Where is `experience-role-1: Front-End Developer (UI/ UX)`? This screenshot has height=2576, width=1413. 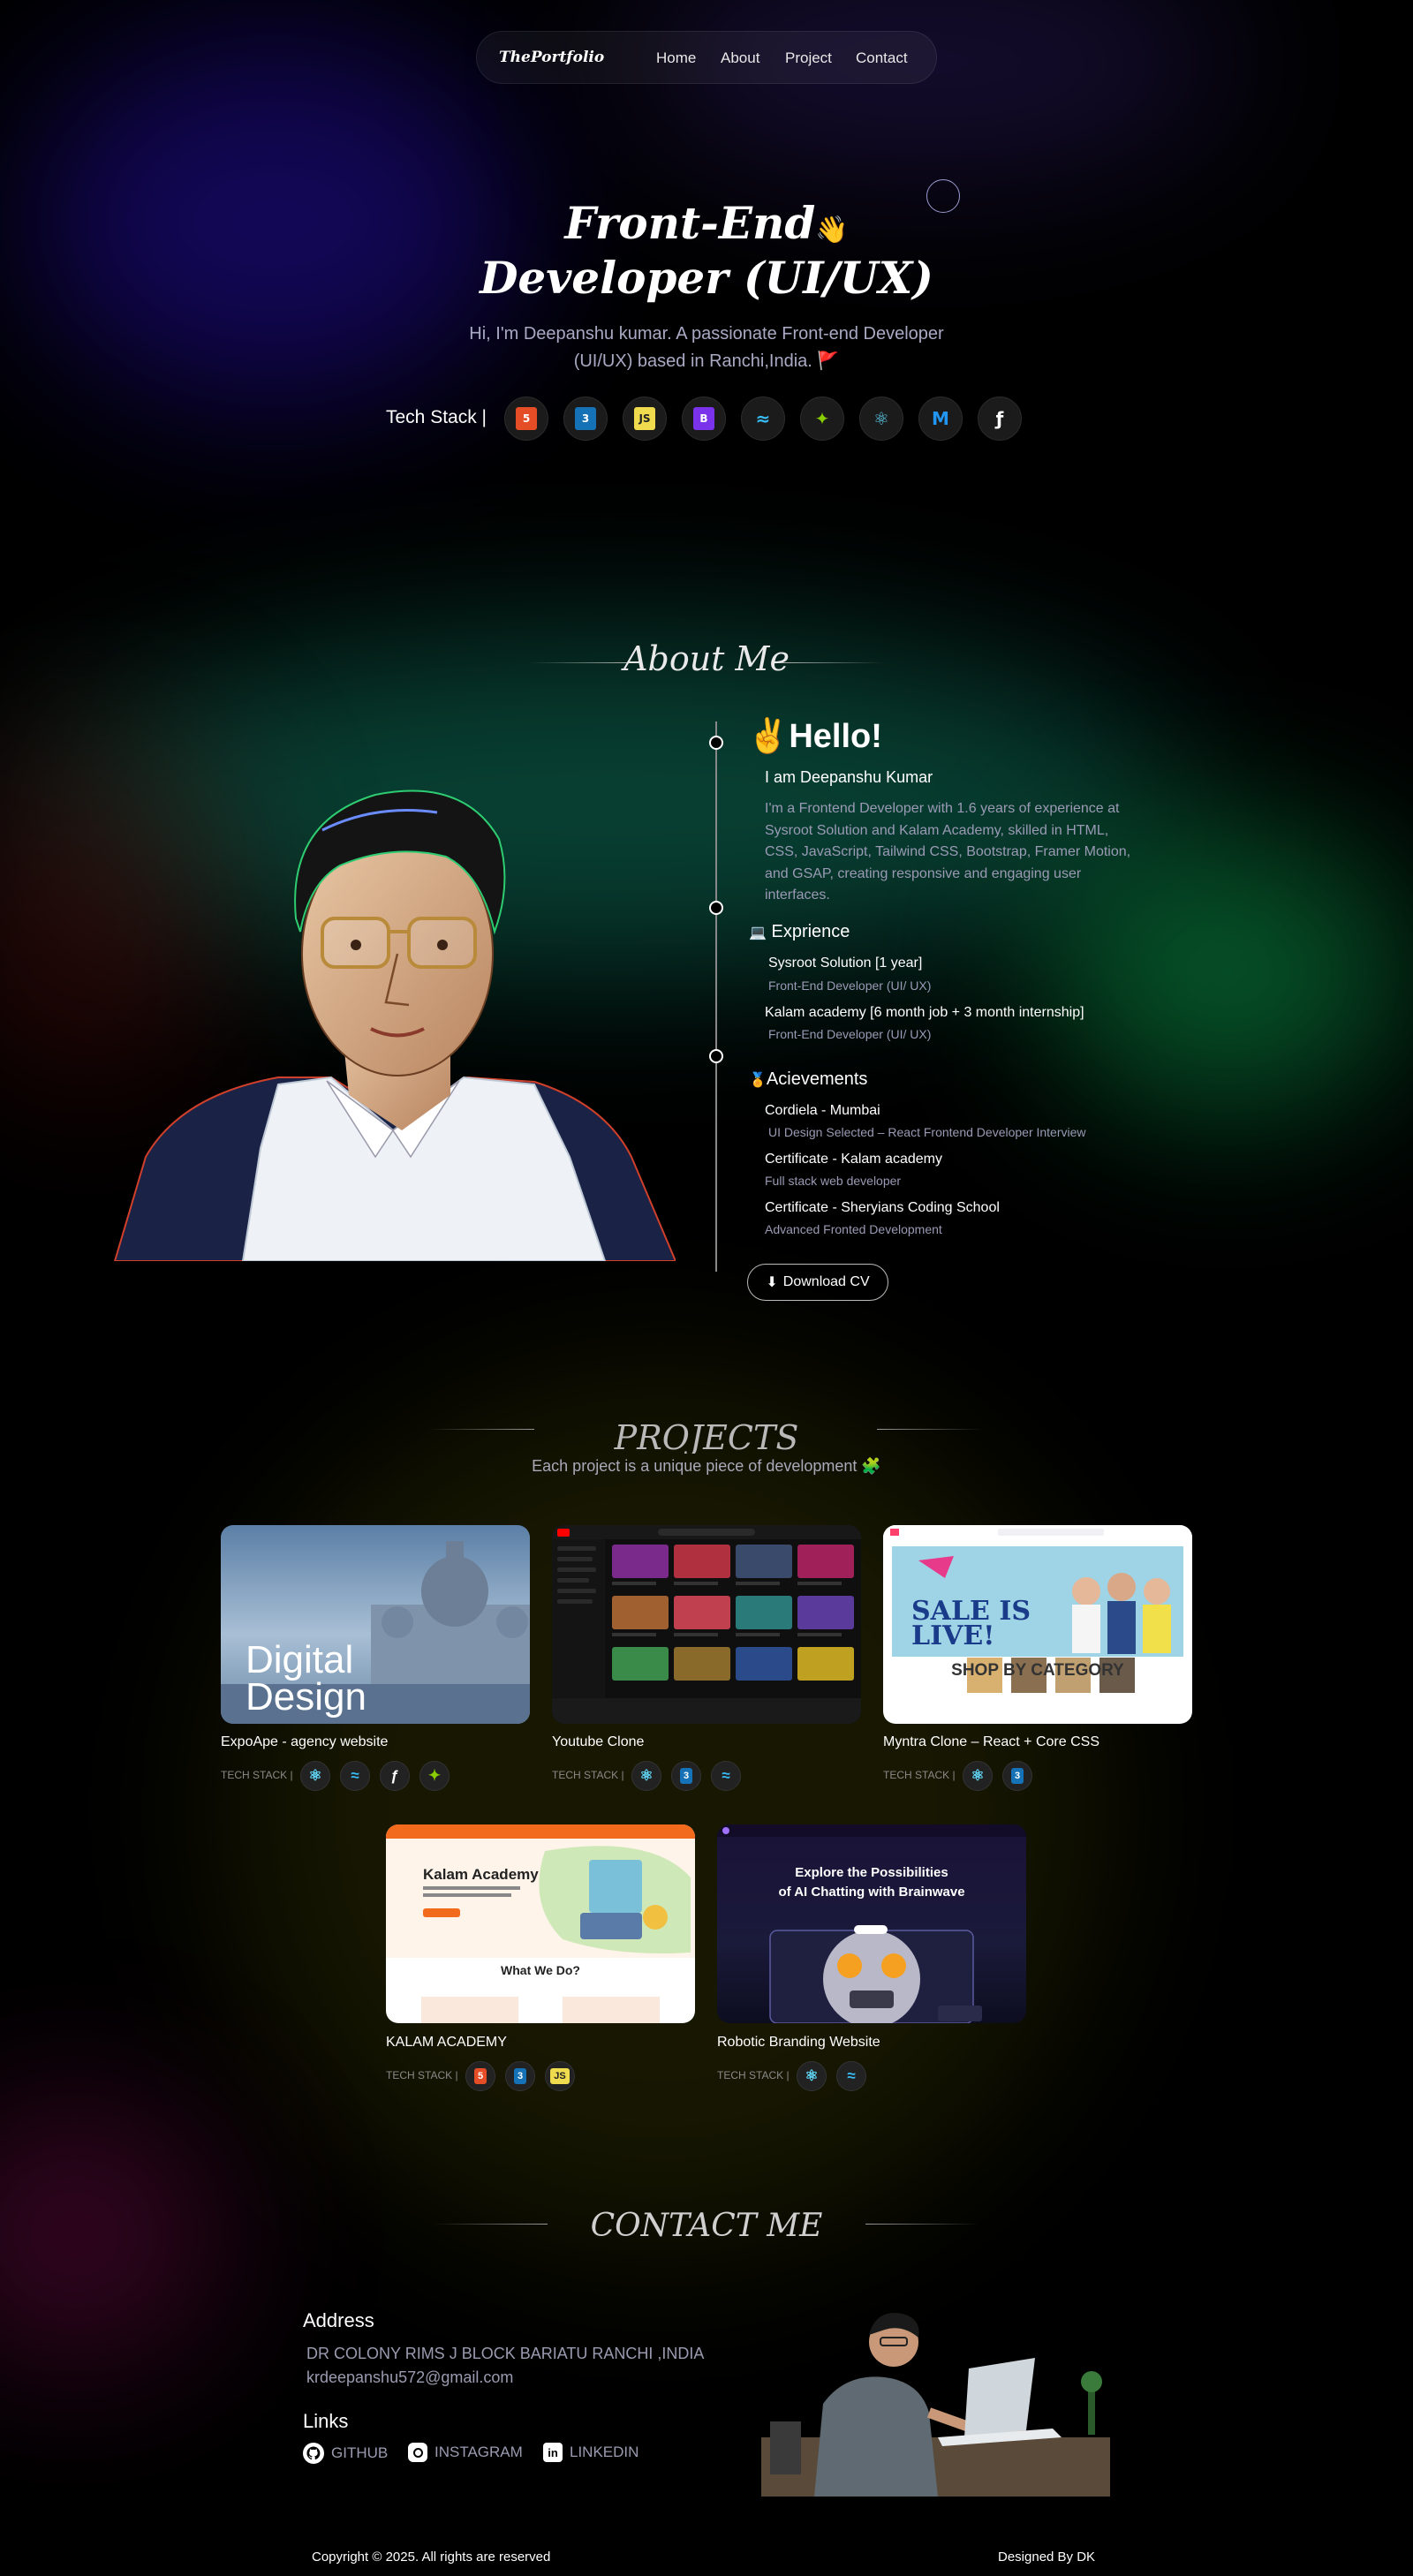 experience-role-1: Front-End Developer (UI/ UX) is located at coordinates (850, 986).